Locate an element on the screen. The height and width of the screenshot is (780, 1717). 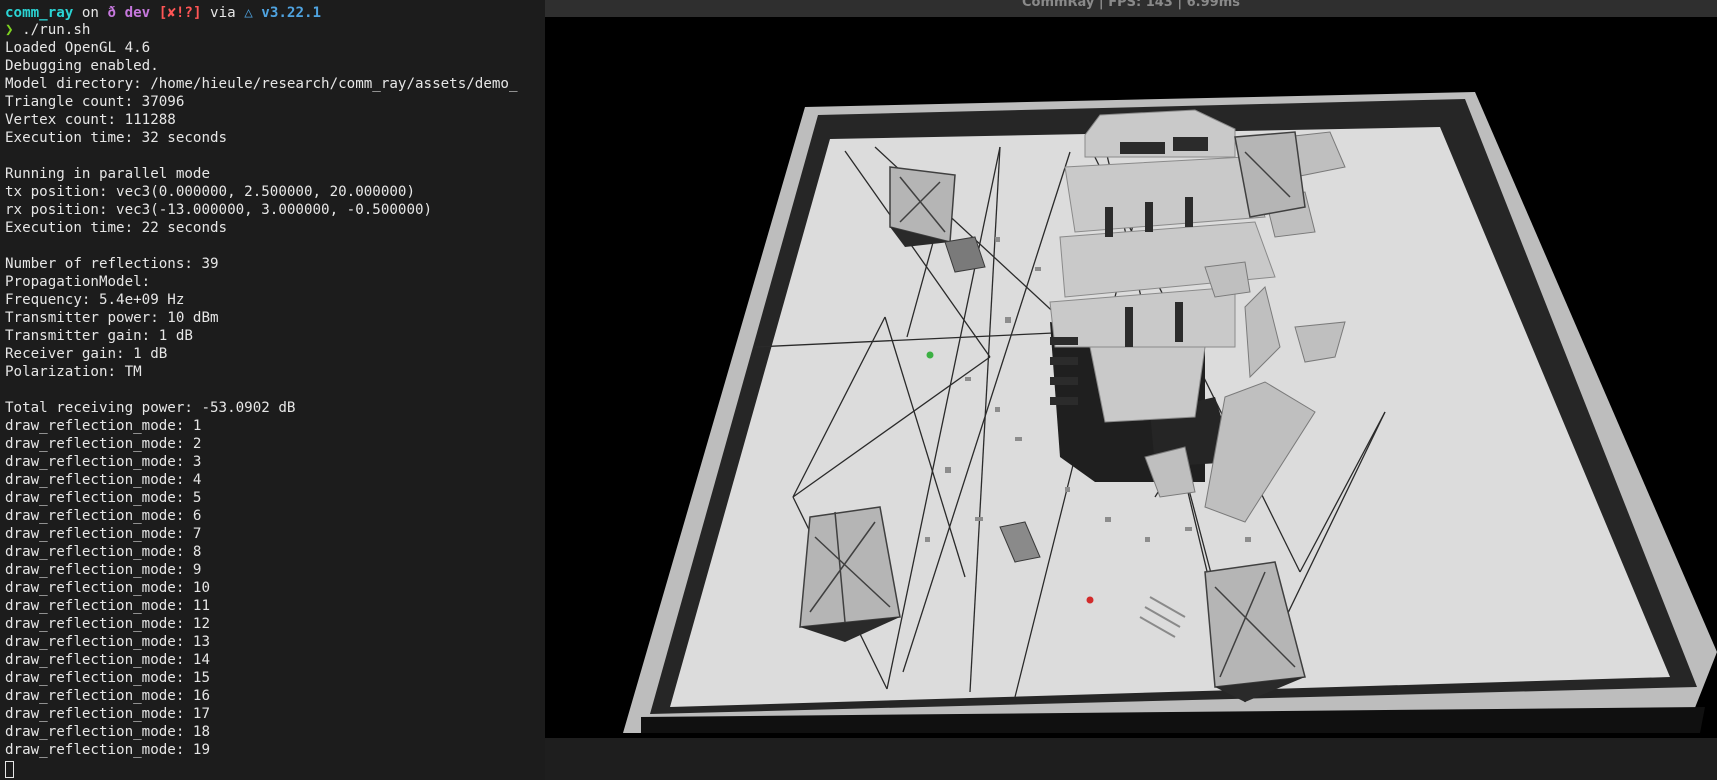
output-line: Debugging enabled. is located at coordinates (82, 66).